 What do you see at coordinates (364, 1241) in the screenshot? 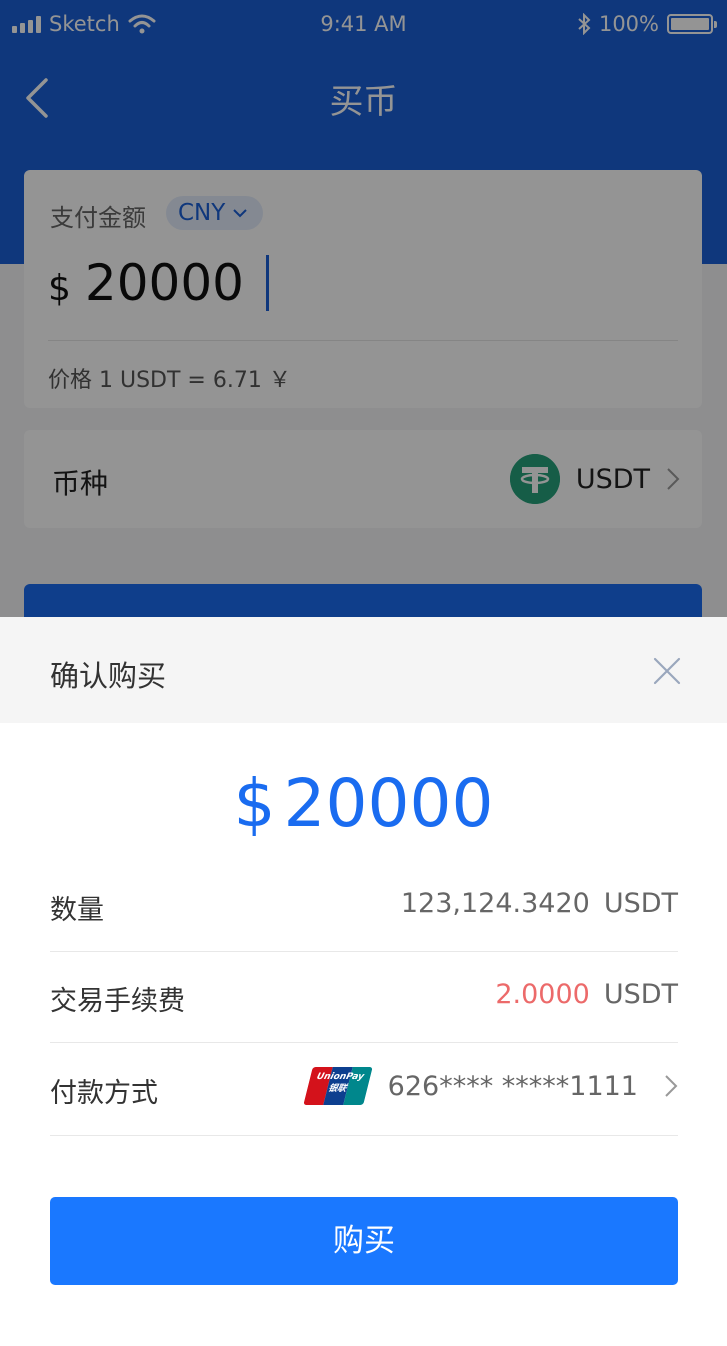
I see `buy-button: 购买` at bounding box center [364, 1241].